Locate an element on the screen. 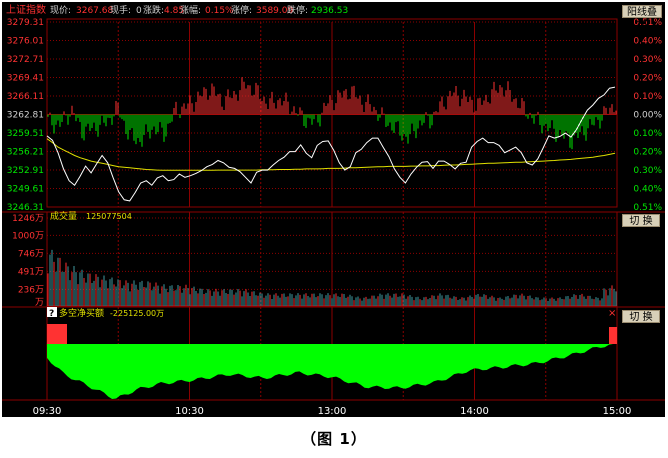  change-label: 涨跌: is located at coordinates (153, 10).